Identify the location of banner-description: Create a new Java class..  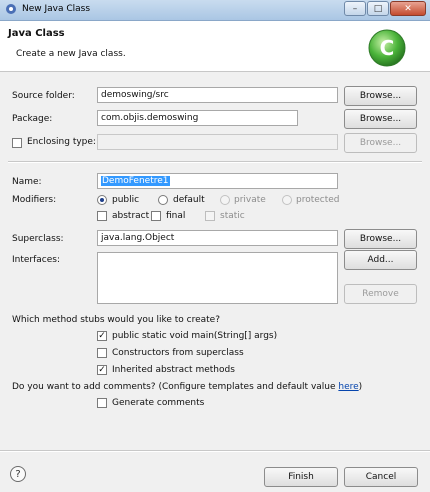
(71, 54).